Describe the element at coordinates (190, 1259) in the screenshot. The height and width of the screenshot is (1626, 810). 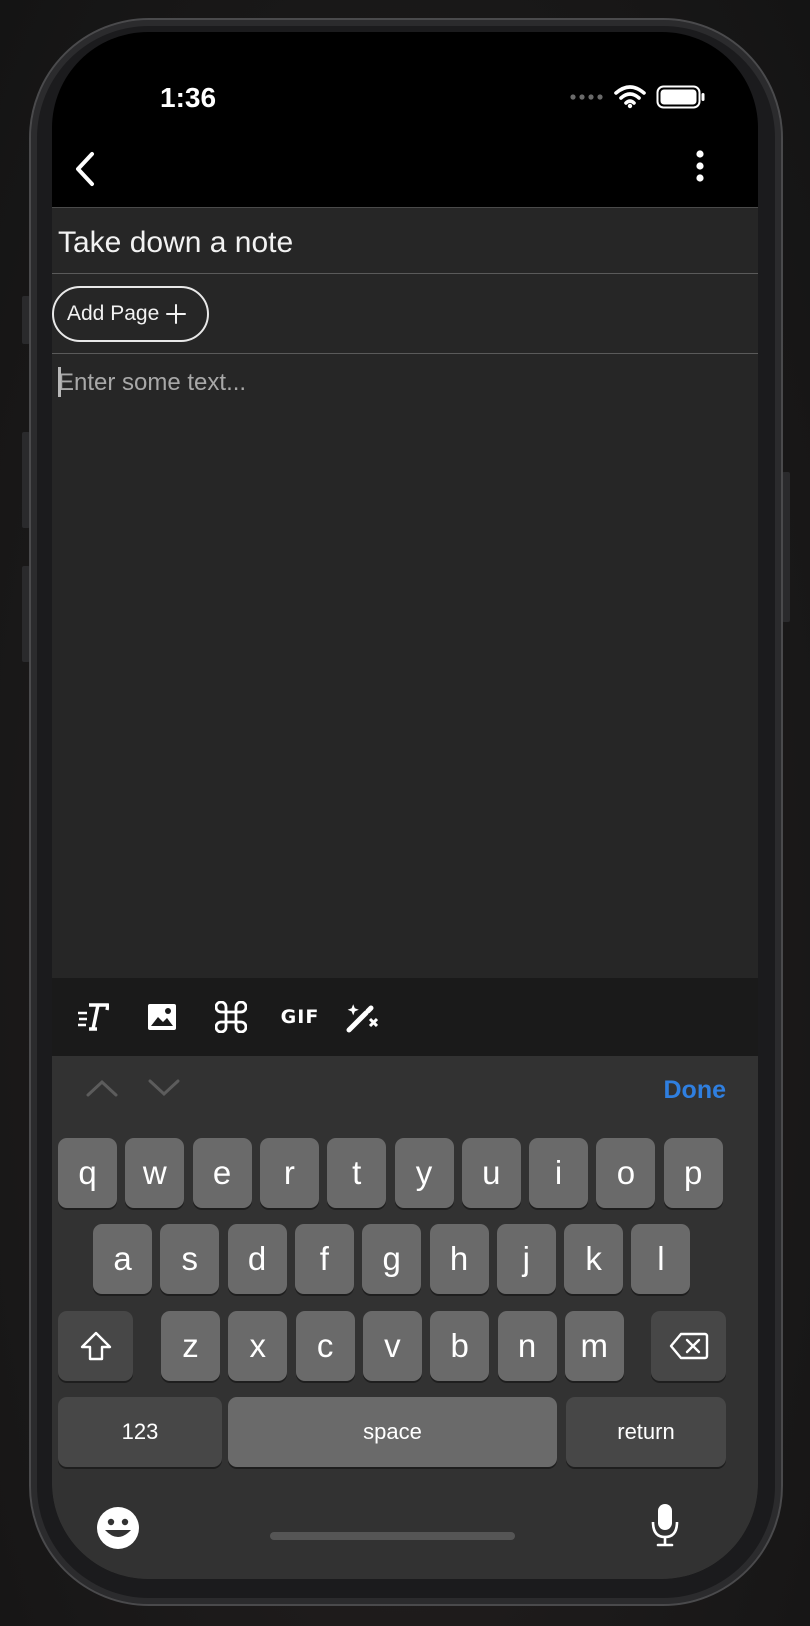
I see `key-s: s` at that location.